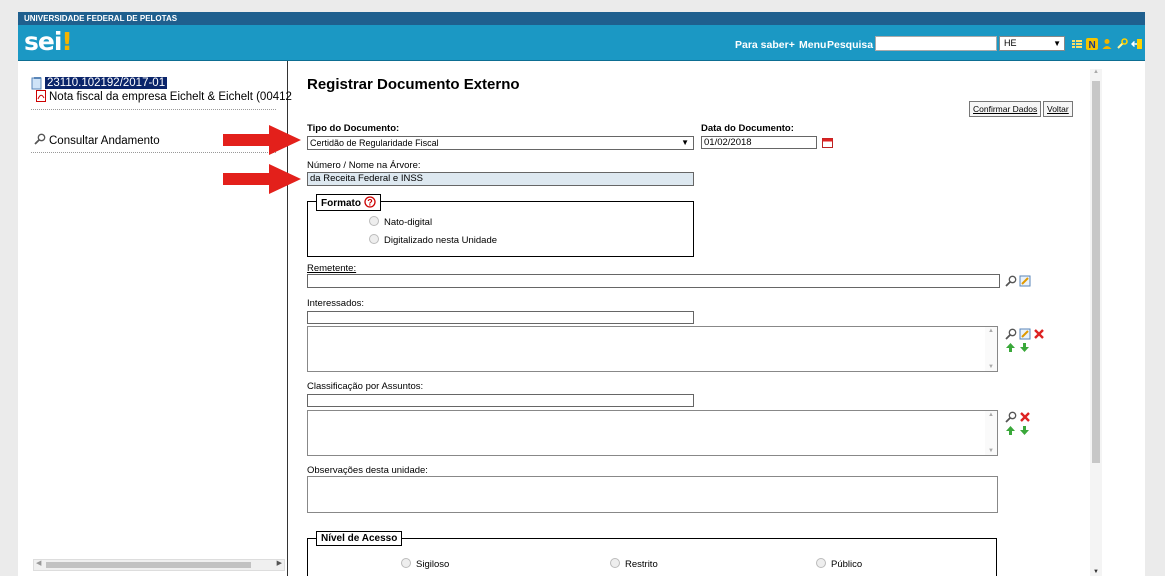  Describe the element at coordinates (812, 45) in the screenshot. I see `menu-link: Menu` at that location.